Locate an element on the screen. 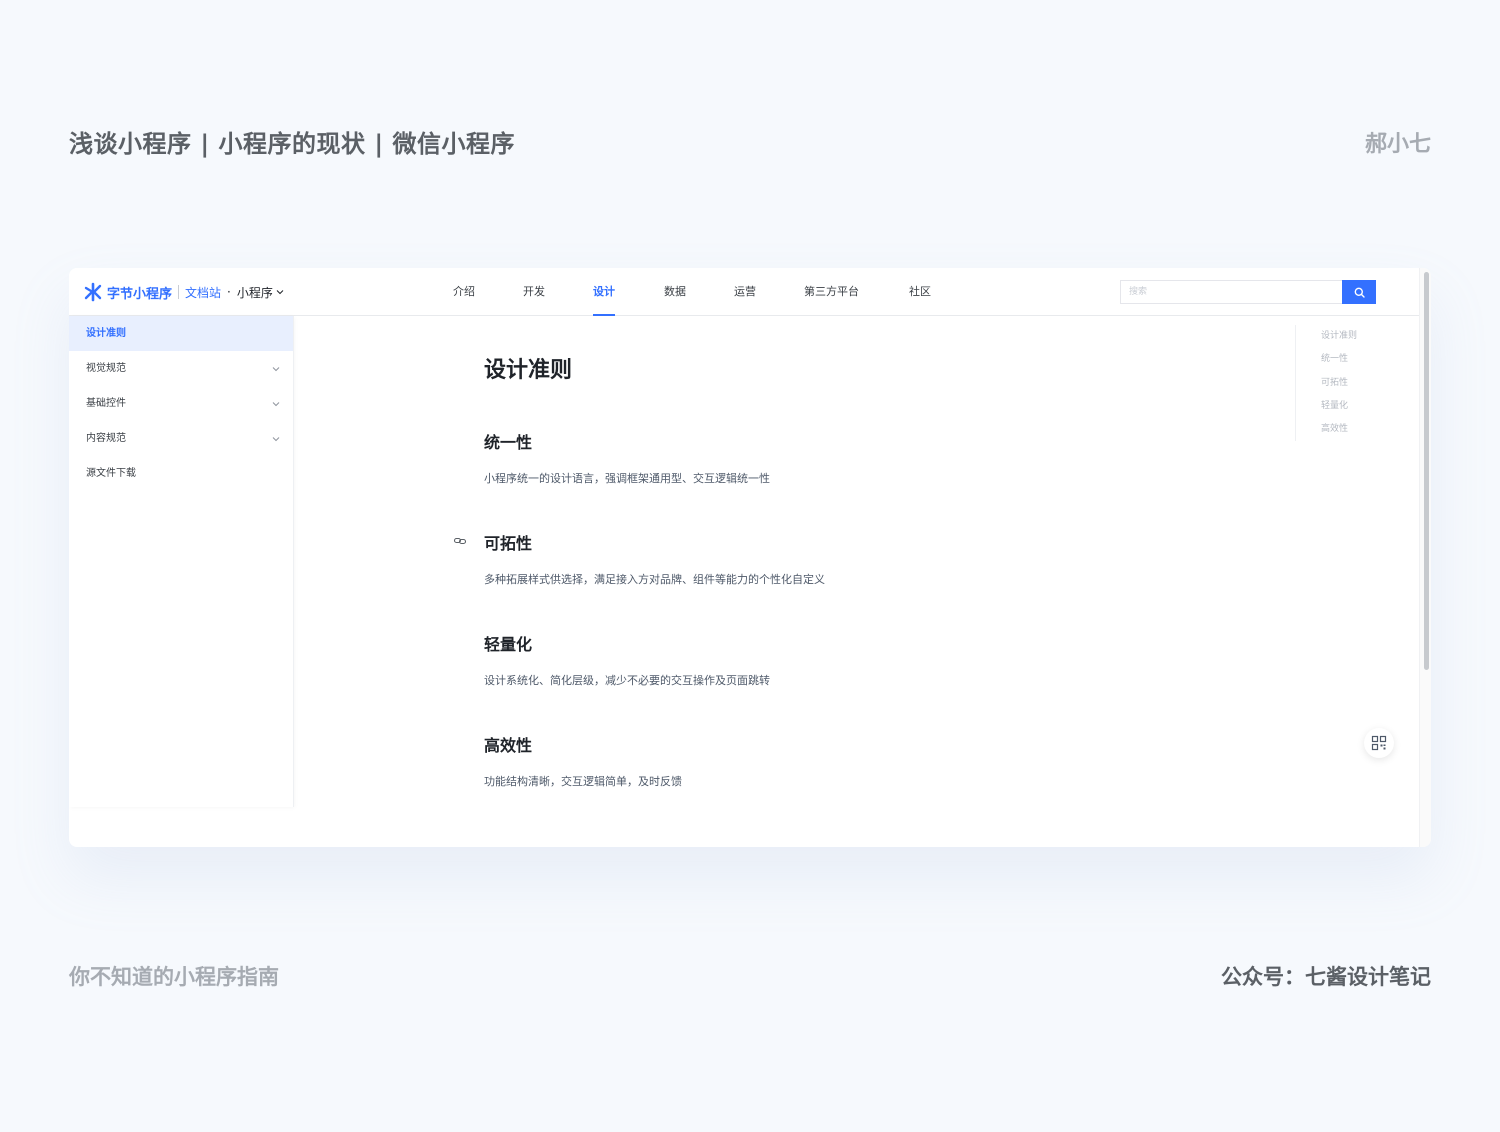 The image size is (1500, 1132). brand: 字节小程序 文档站 · 小程序 is located at coordinates (183, 292).